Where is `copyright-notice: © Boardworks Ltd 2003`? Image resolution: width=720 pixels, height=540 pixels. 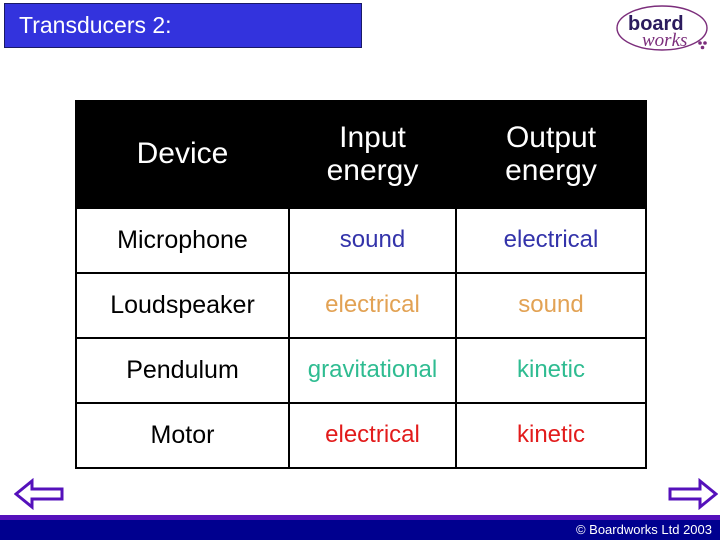 copyright-notice: © Boardworks Ltd 2003 is located at coordinates (643, 529).